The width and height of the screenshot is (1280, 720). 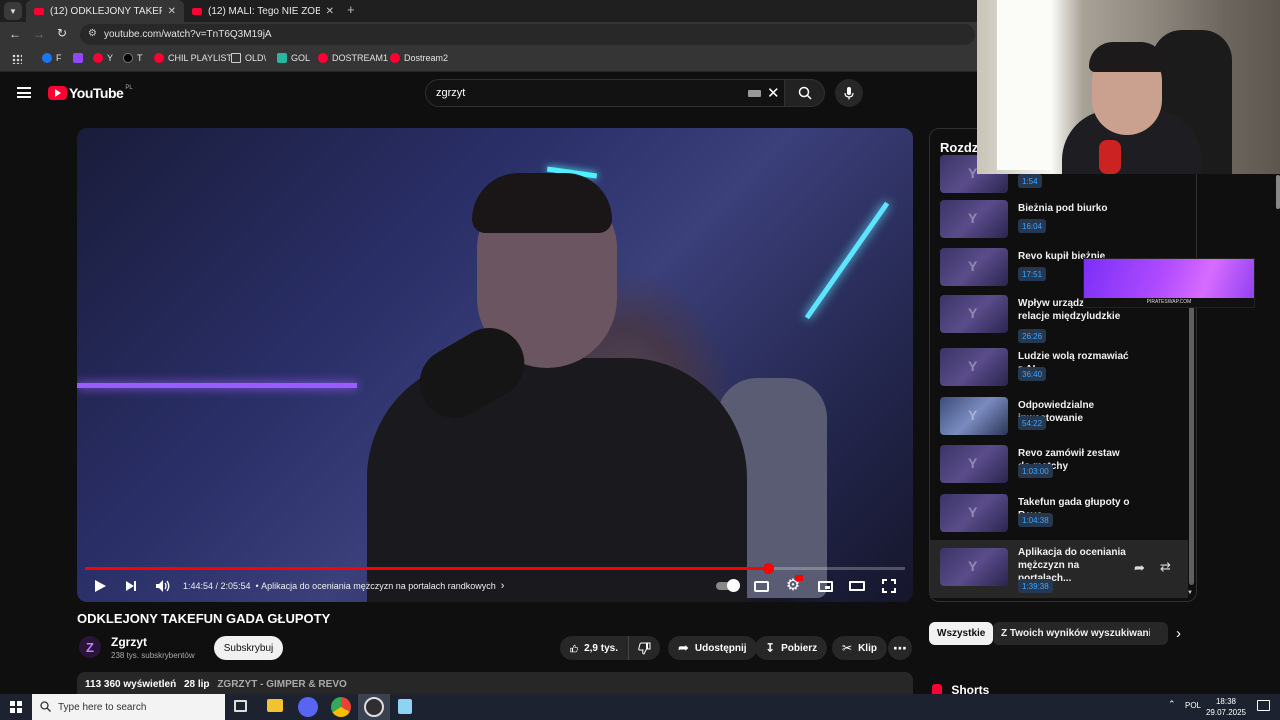 What do you see at coordinates (353, 58) in the screenshot?
I see `bookmark-dostream1: DOSTREAM1` at bounding box center [353, 58].